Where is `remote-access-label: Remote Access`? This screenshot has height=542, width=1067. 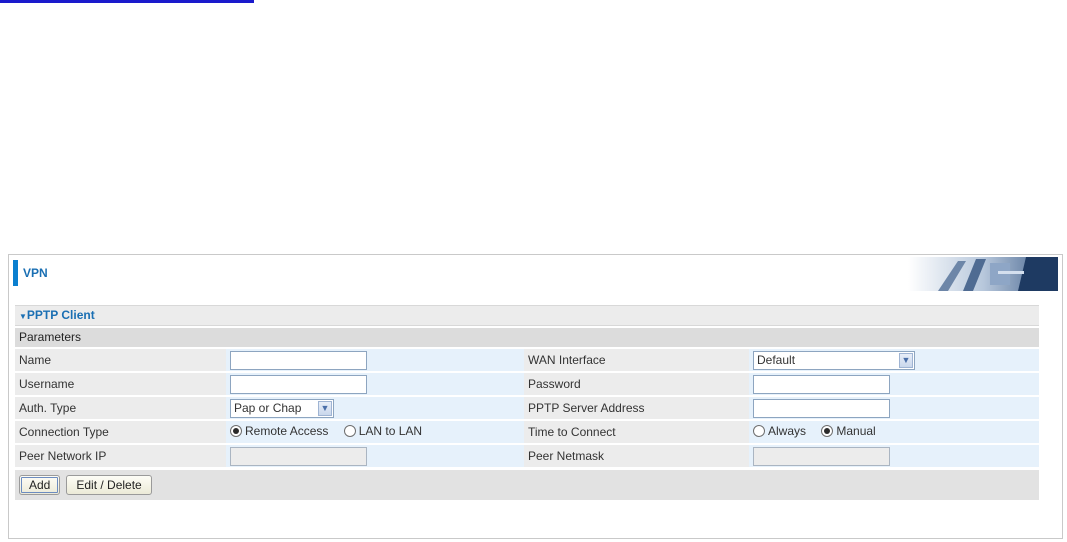
remote-access-label: Remote Access is located at coordinates (287, 431).